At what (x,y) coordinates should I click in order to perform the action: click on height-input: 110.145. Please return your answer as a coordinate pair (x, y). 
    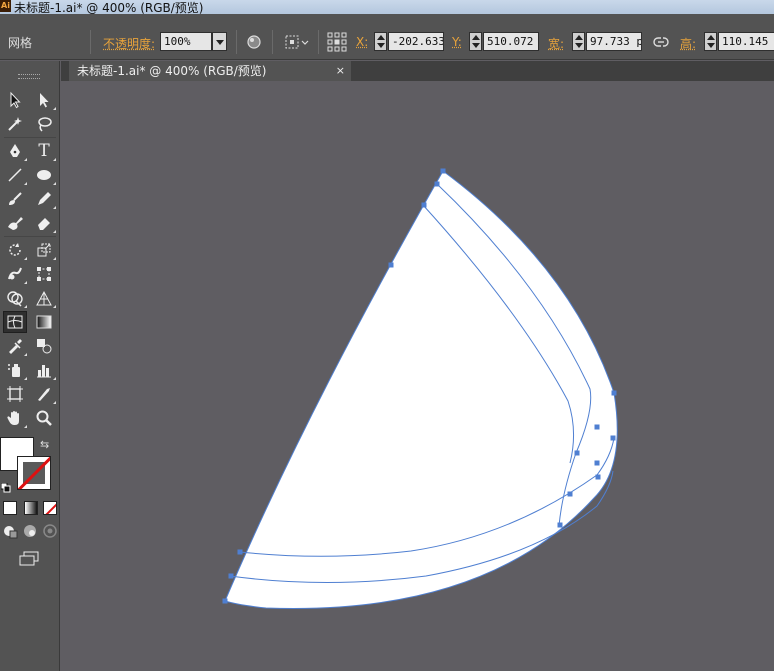
    Looking at the image, I should click on (746, 41).